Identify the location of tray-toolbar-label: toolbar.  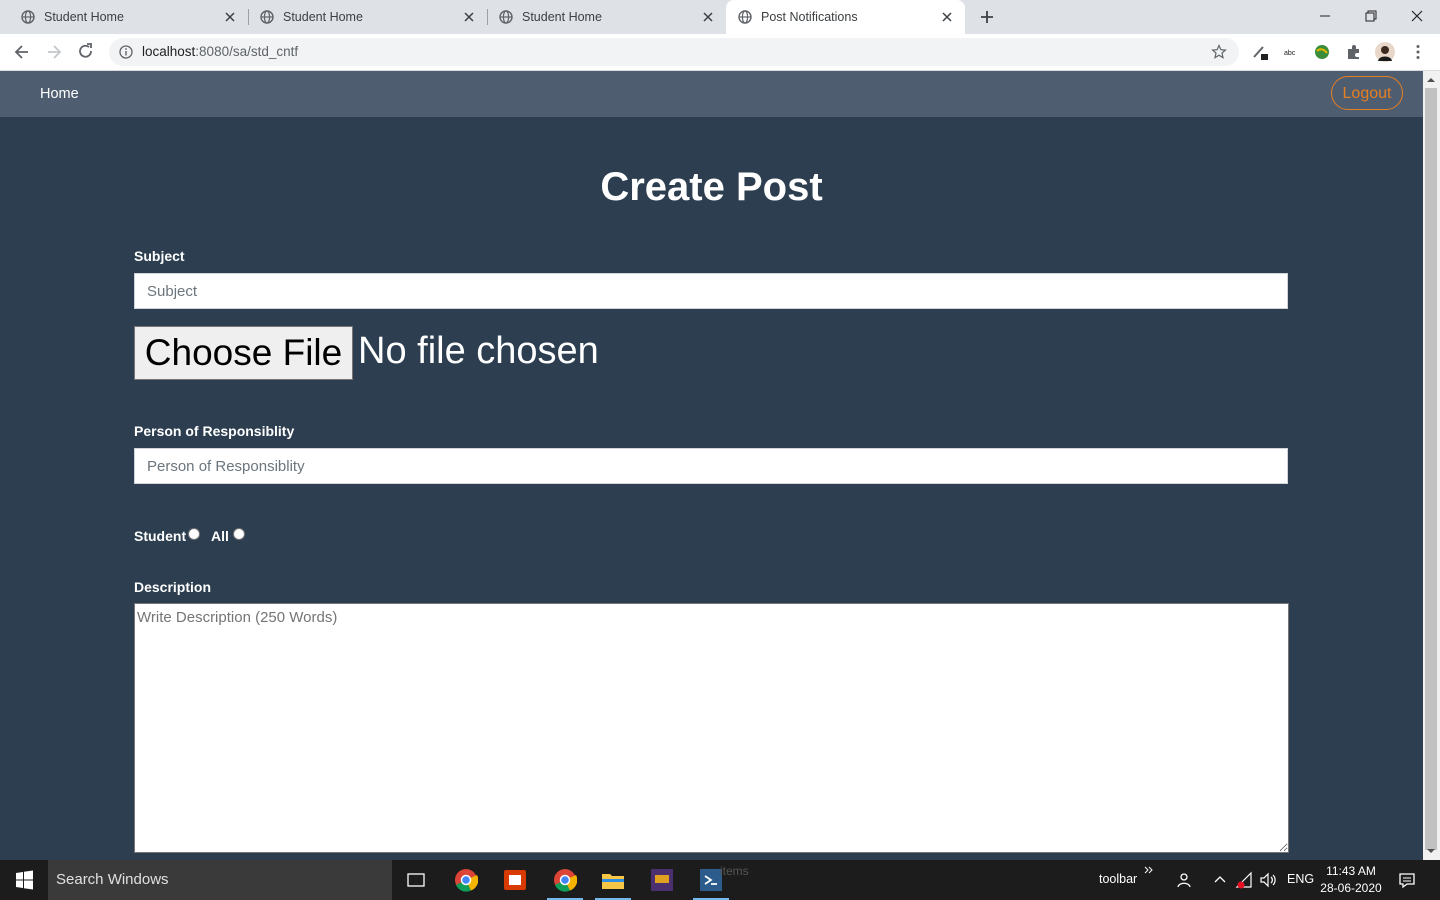
(1118, 879).